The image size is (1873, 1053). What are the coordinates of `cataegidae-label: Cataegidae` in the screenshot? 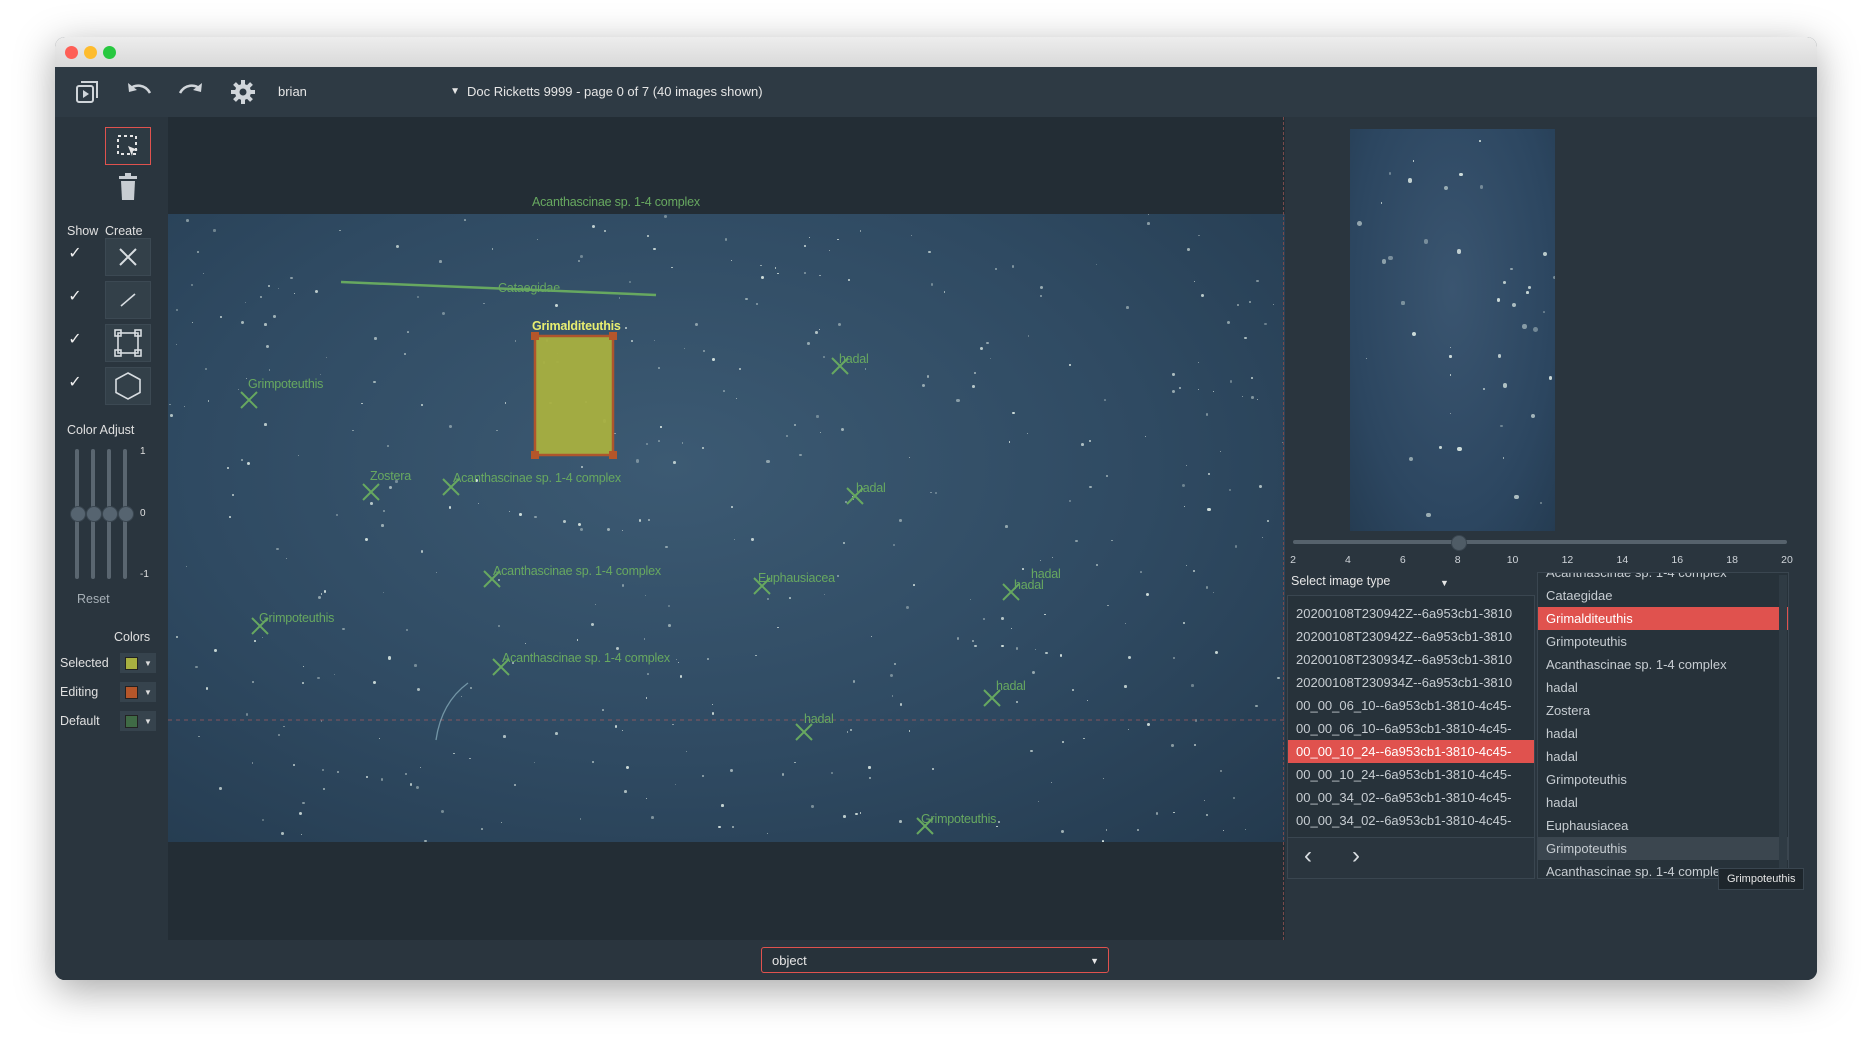 It's located at (529, 288).